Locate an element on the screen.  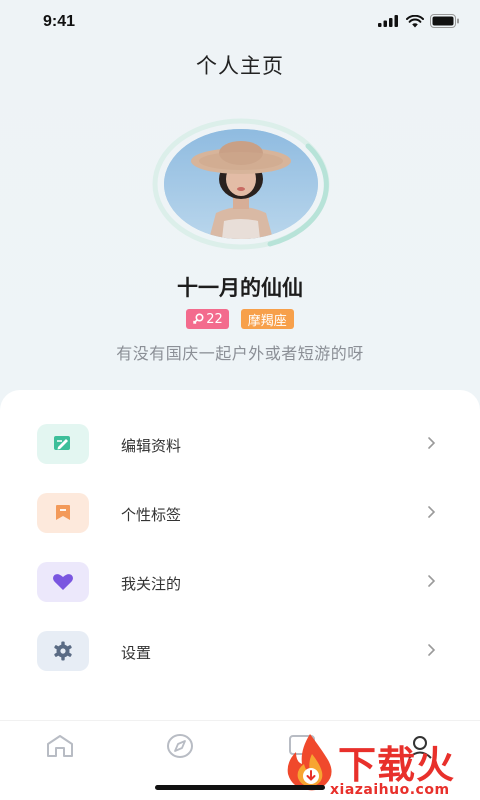
edit-icon is located at coordinates (62, 443).